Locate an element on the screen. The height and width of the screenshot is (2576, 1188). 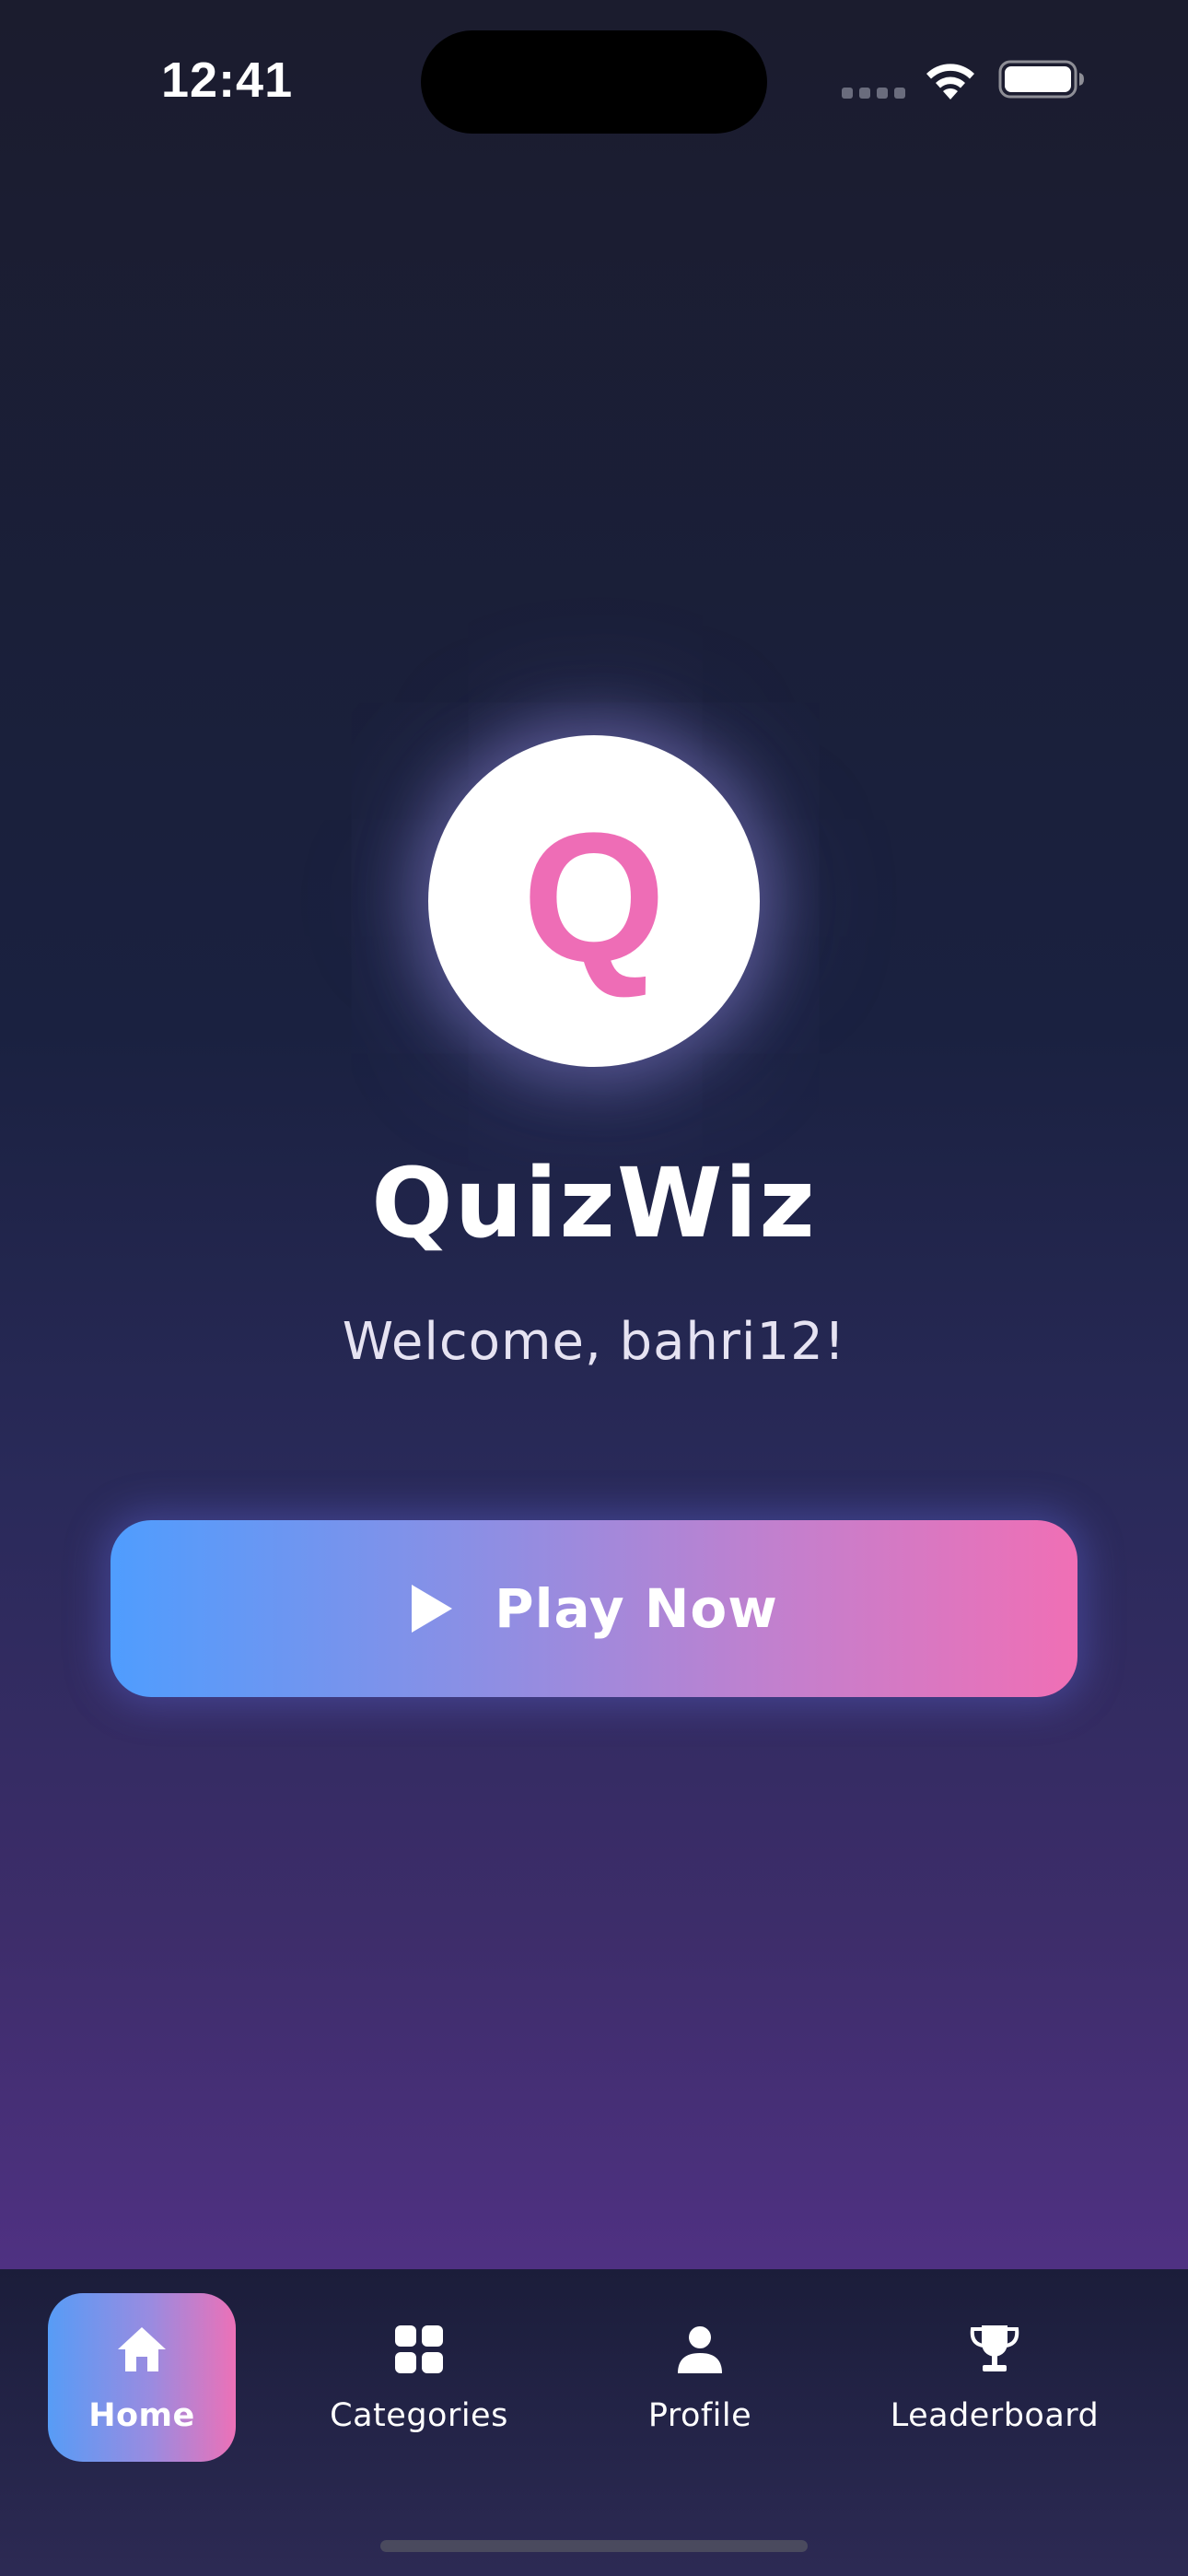
battery-icon is located at coordinates (1041, 79).